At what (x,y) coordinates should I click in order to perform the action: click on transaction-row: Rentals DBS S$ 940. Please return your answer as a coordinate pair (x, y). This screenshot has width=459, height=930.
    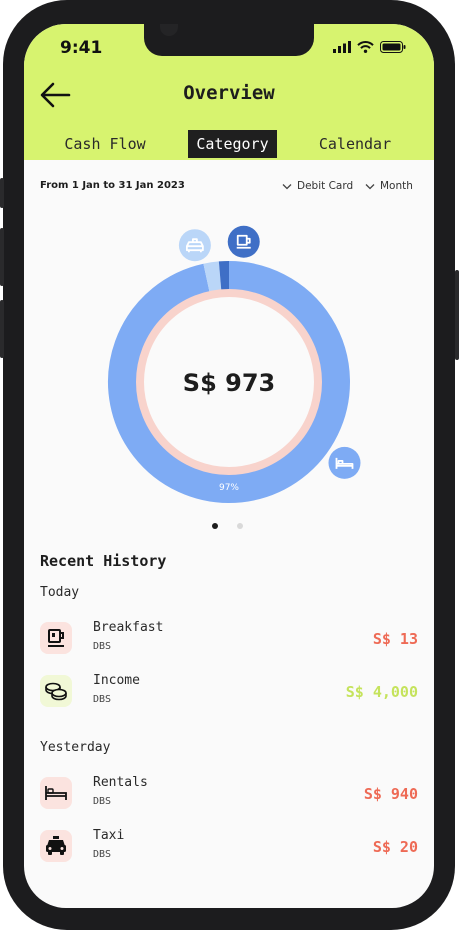
    Looking at the image, I should click on (229, 793).